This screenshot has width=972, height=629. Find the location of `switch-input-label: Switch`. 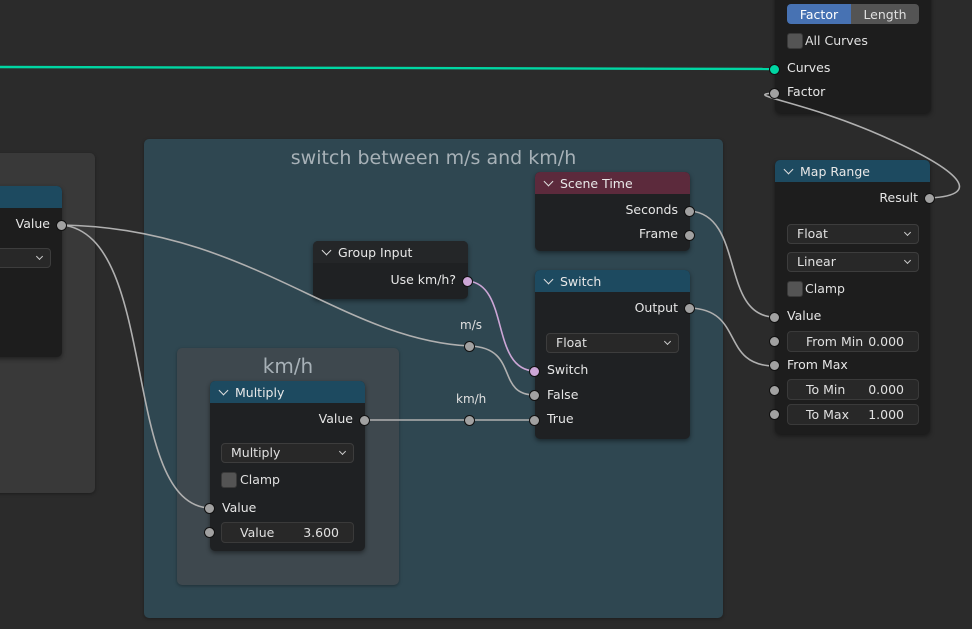

switch-input-label: Switch is located at coordinates (568, 369).